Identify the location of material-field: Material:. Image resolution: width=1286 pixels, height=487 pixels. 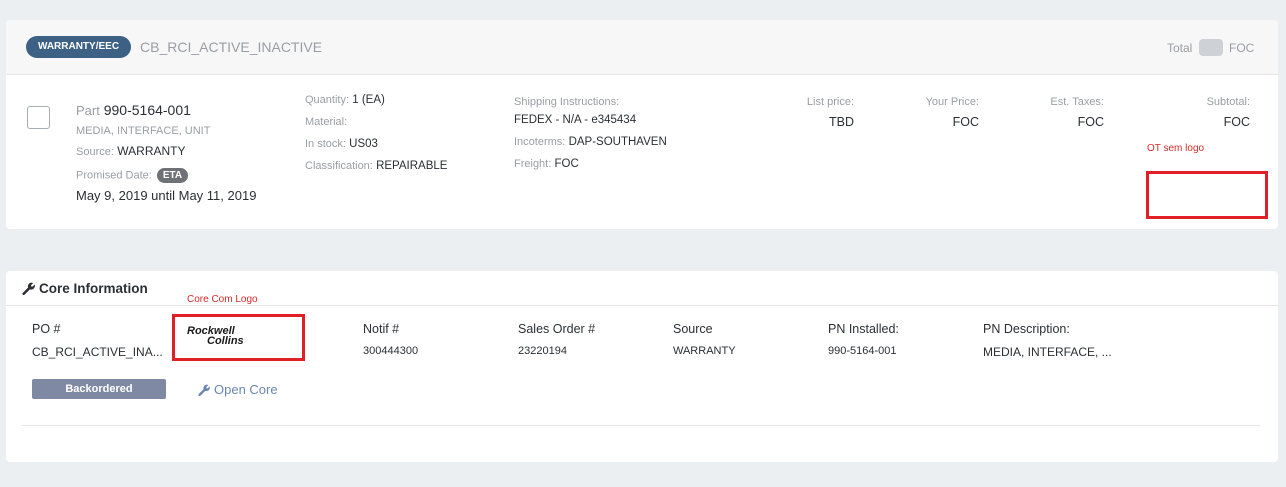
(326, 122).